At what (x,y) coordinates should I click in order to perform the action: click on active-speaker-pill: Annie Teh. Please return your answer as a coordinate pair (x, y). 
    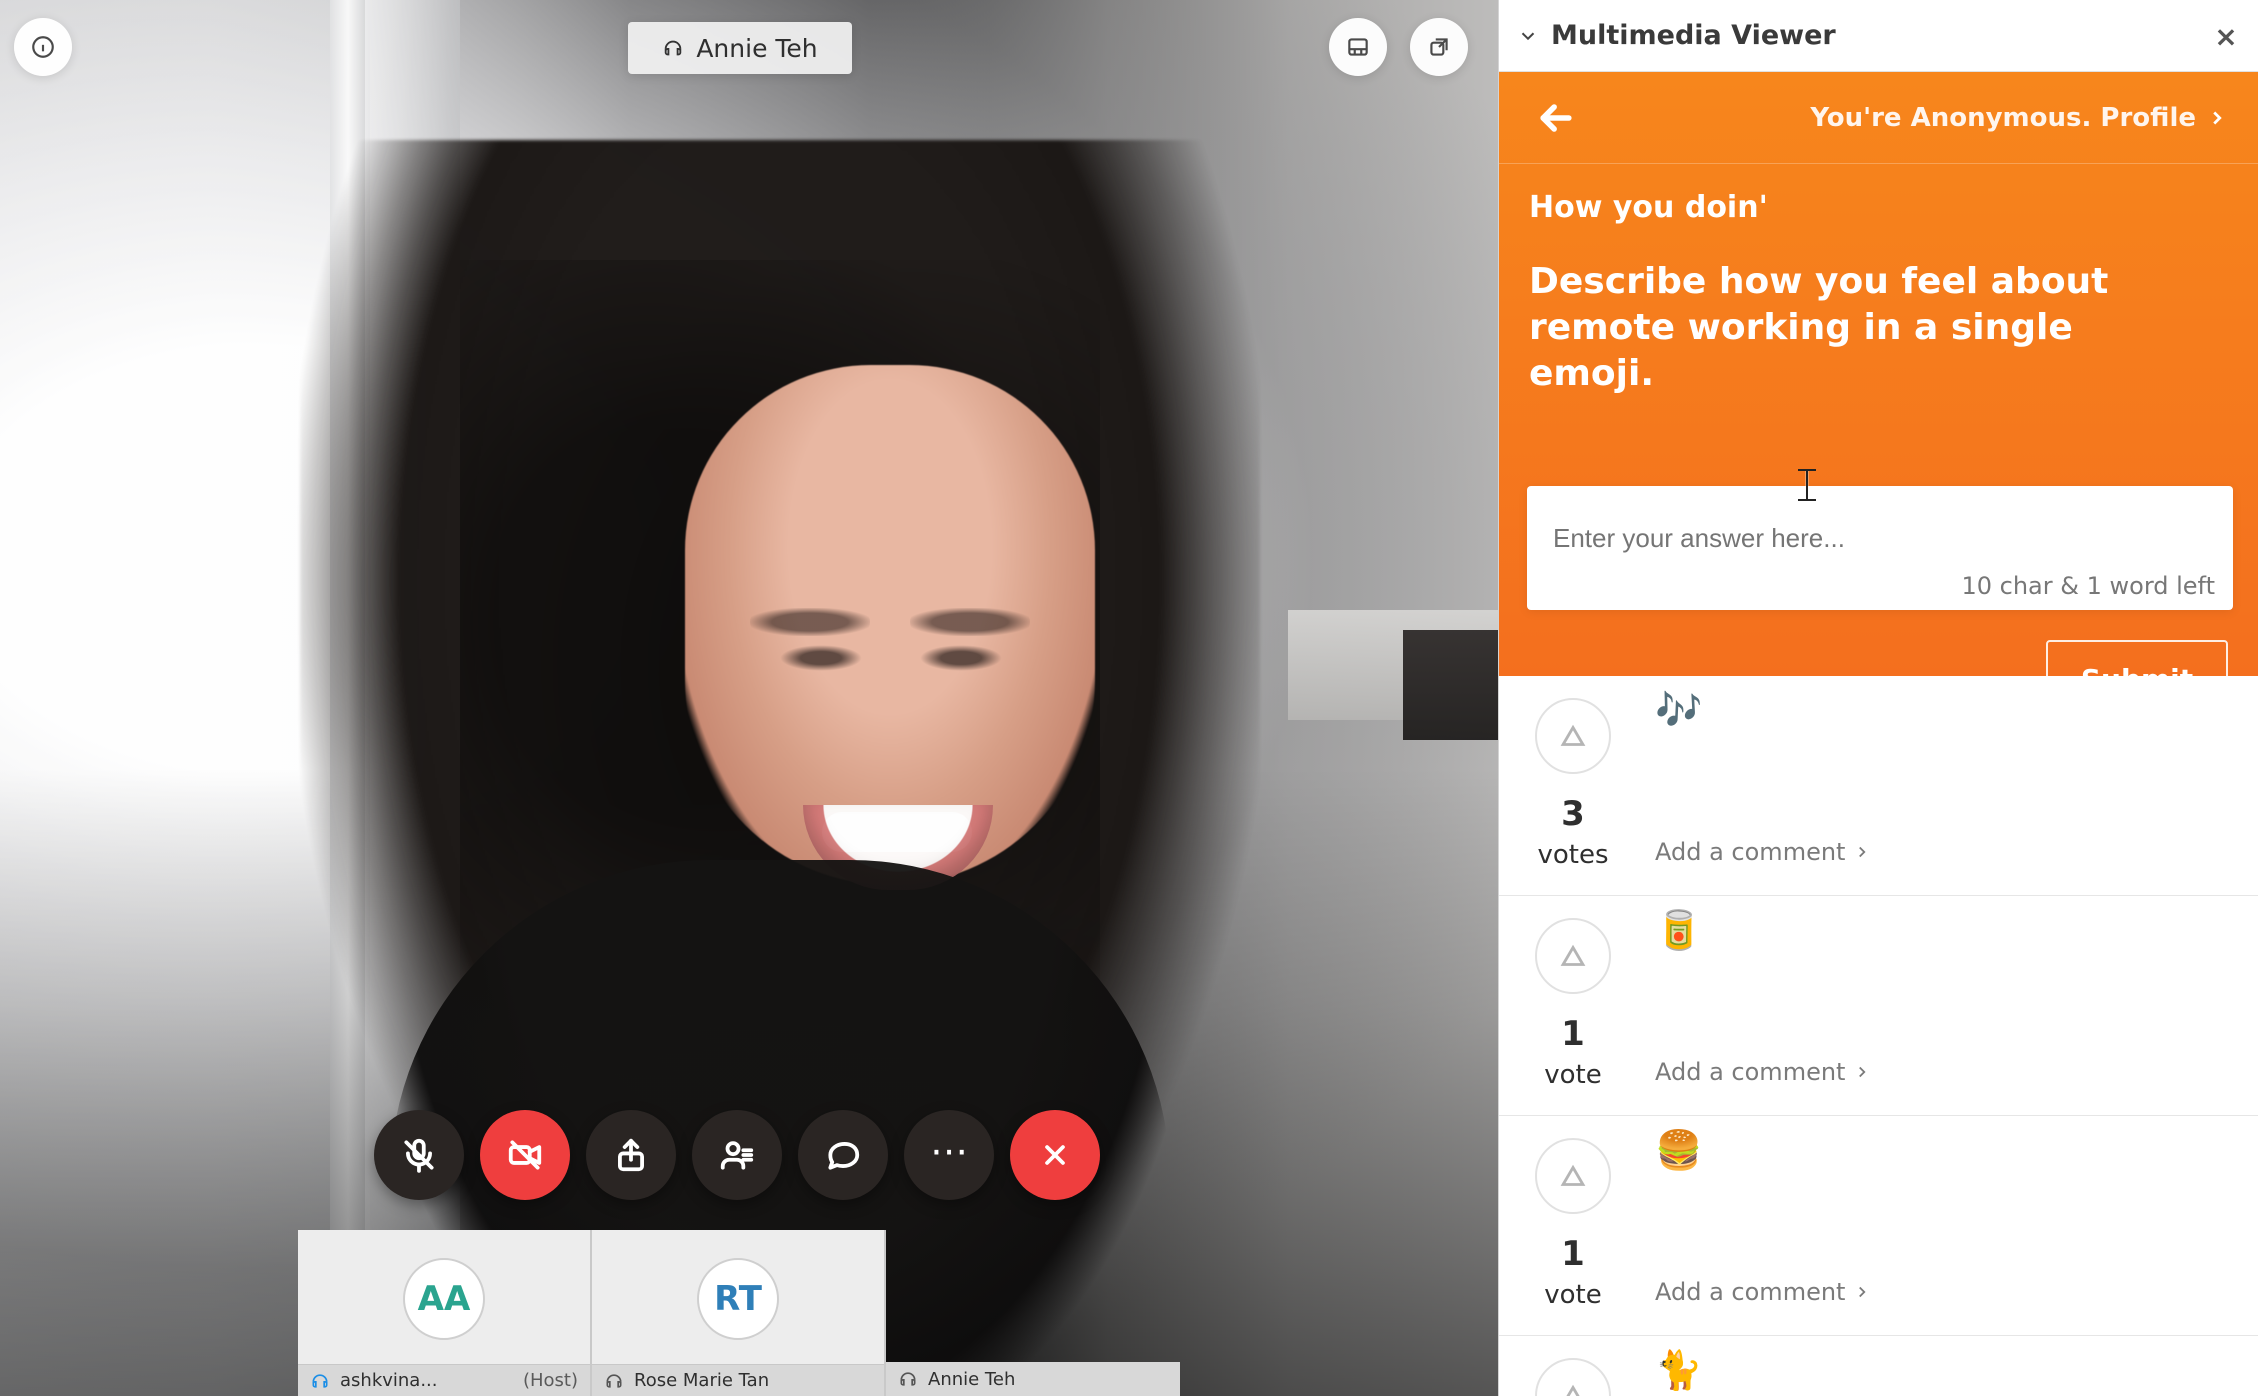
    Looking at the image, I should click on (740, 48).